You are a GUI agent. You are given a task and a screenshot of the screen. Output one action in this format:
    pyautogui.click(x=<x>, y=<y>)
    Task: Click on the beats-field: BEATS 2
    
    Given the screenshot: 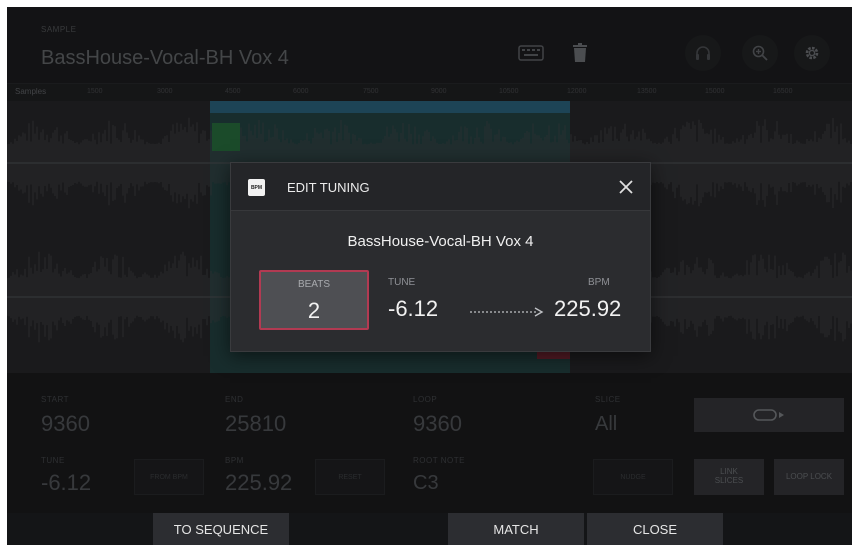 What is the action you would take?
    pyautogui.click(x=314, y=300)
    